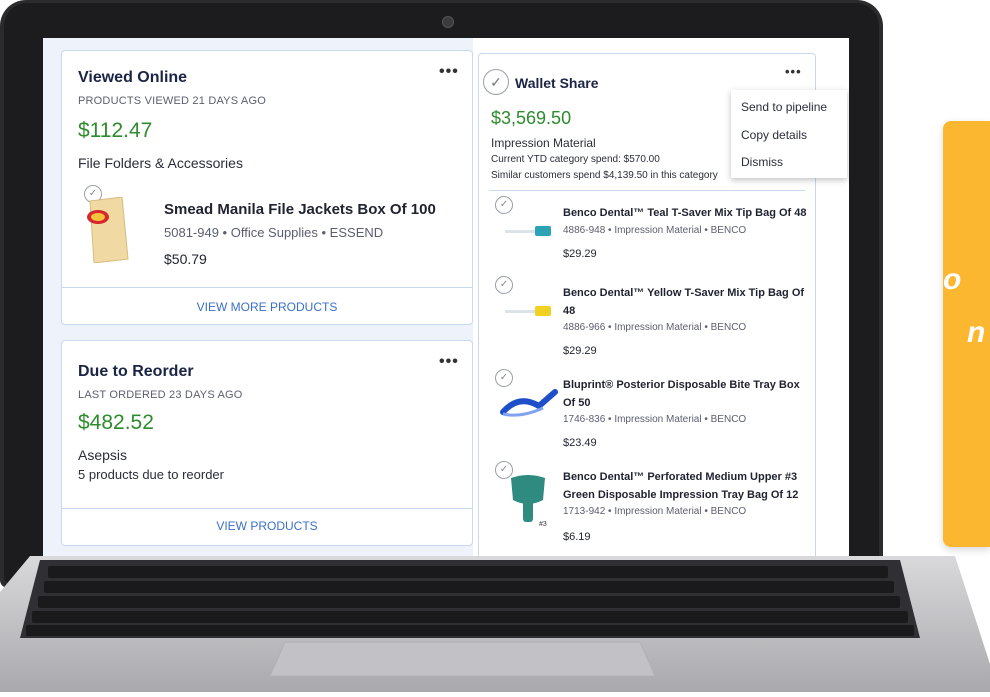 The width and height of the screenshot is (990, 697). Describe the element at coordinates (655, 511) in the screenshot. I see `product-meta: 1713-942 • Impression Material • BENCO` at that location.